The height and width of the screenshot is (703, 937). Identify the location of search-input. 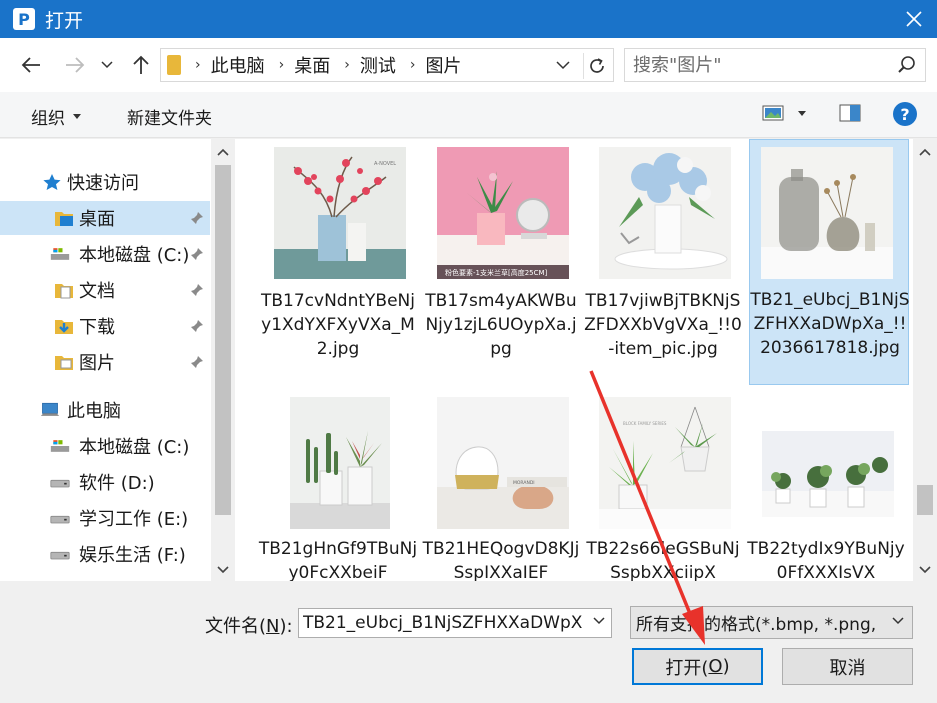
(758, 65).